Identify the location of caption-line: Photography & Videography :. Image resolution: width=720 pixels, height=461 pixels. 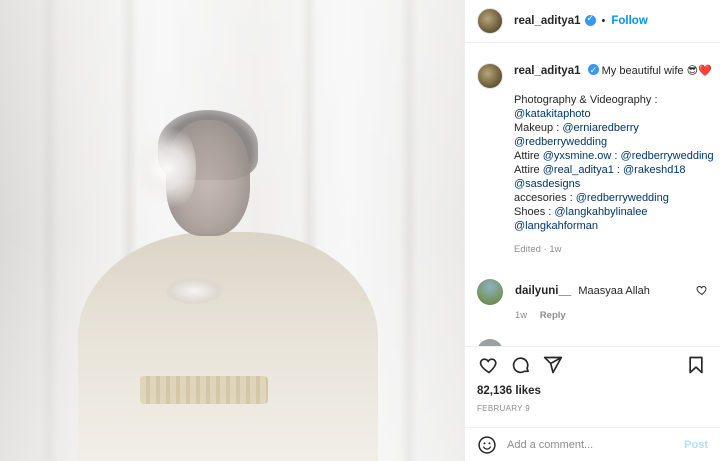
(614, 100).